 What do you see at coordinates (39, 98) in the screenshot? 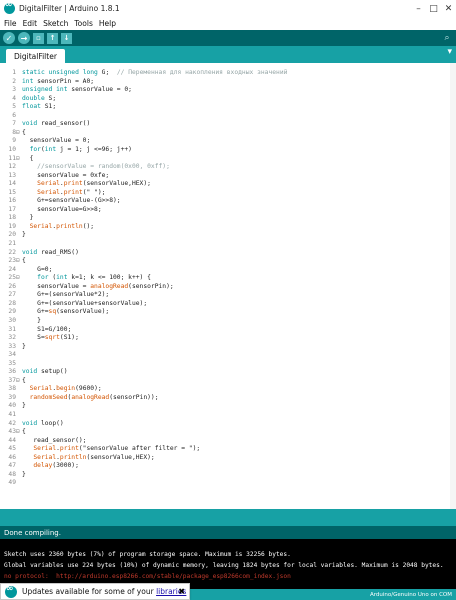
I see `code-text: double S;` at bounding box center [39, 98].